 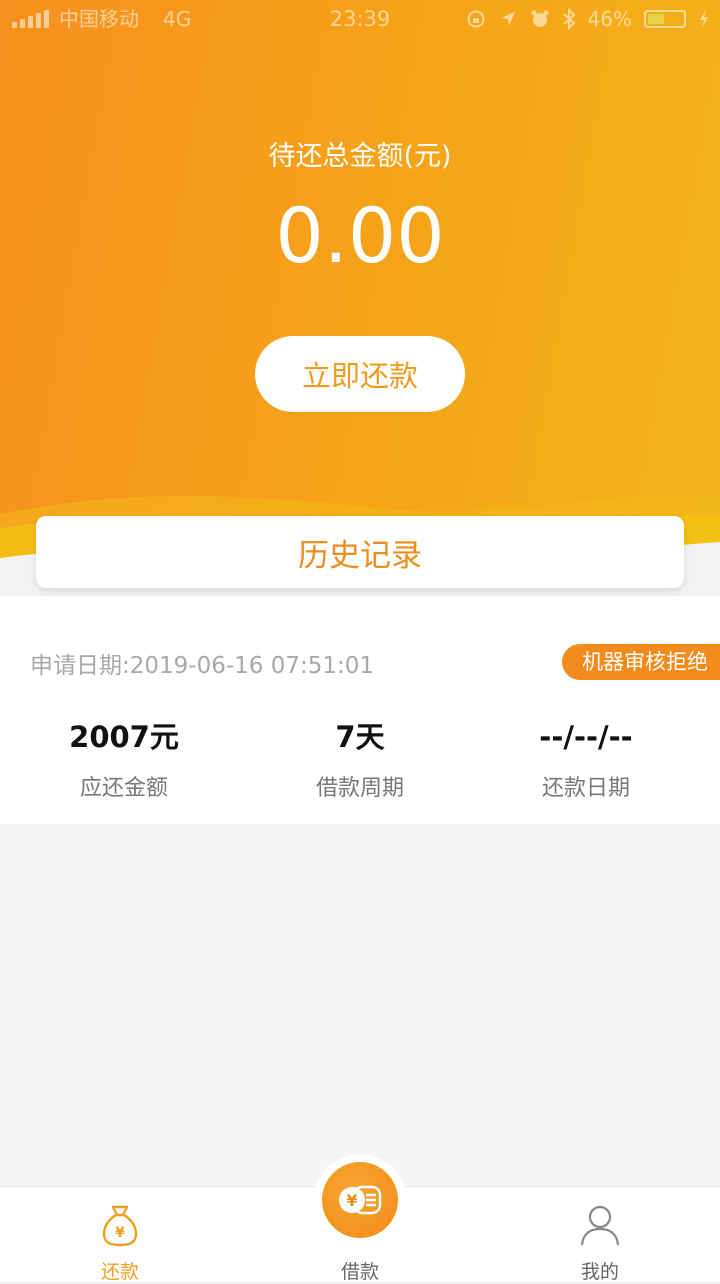 What do you see at coordinates (568, 19) in the screenshot?
I see `bluetooth-icon` at bounding box center [568, 19].